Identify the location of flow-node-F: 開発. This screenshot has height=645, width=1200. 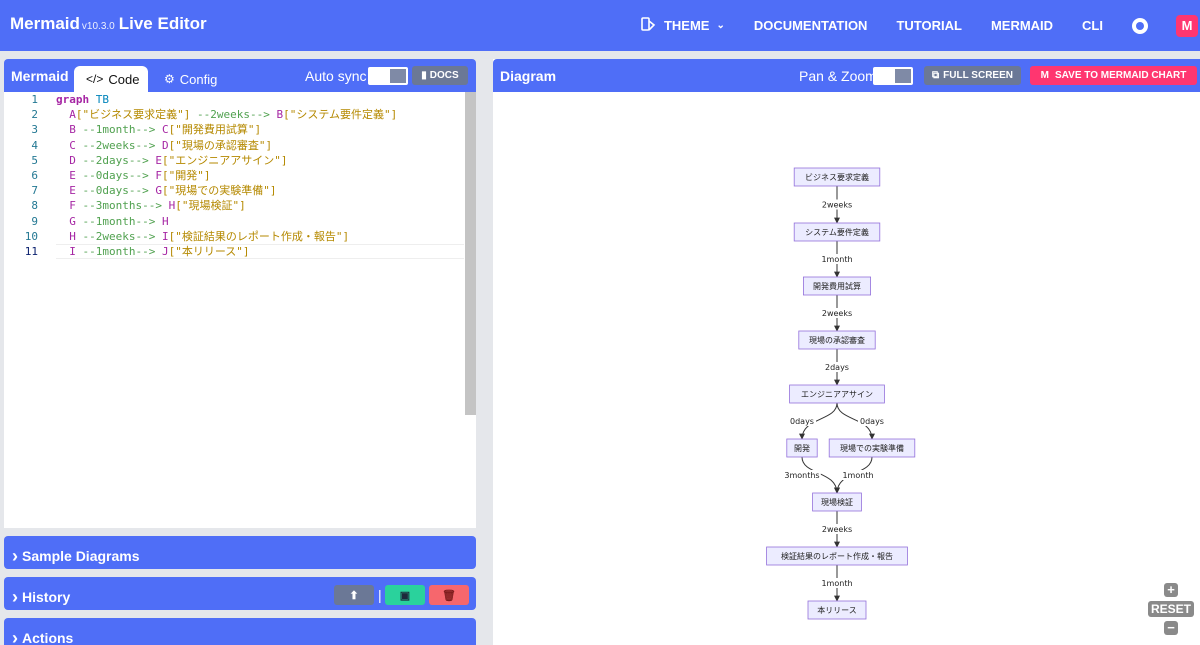
(802, 448).